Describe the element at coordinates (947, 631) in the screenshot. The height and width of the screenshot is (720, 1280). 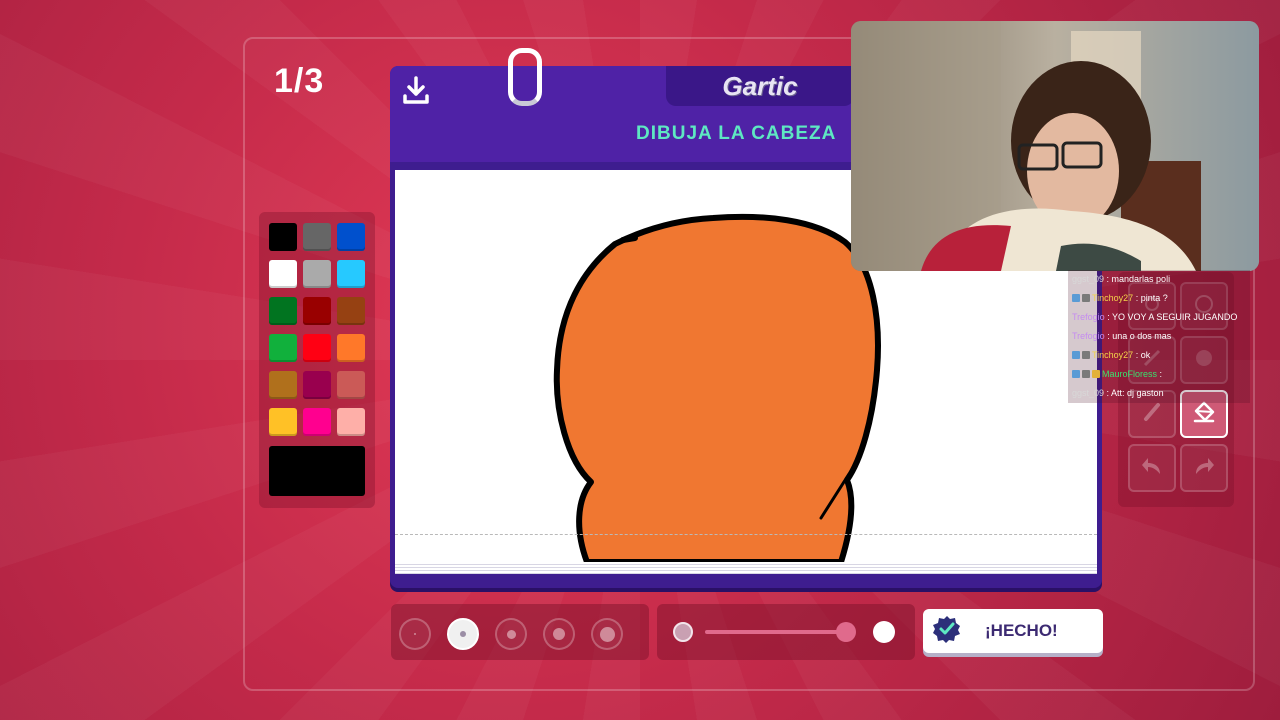
I see `check-badge-icon` at that location.